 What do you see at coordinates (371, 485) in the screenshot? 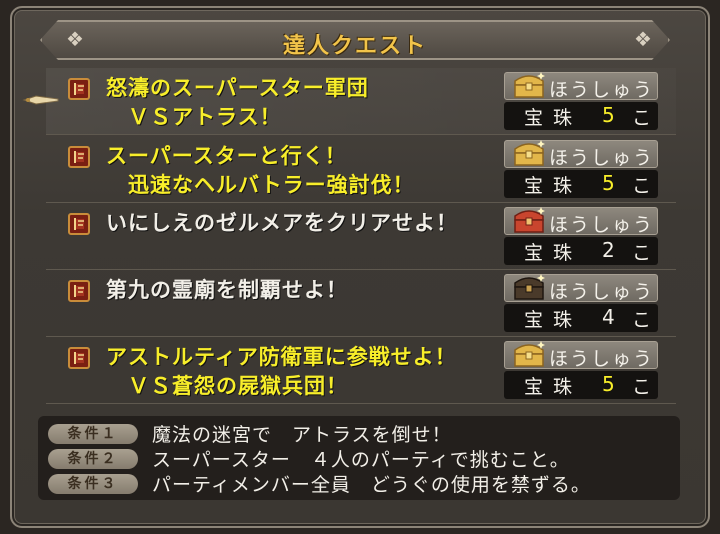
I see `condition-text: パーティメンバー全員 どうぐの使用を禁ずる。` at bounding box center [371, 485].